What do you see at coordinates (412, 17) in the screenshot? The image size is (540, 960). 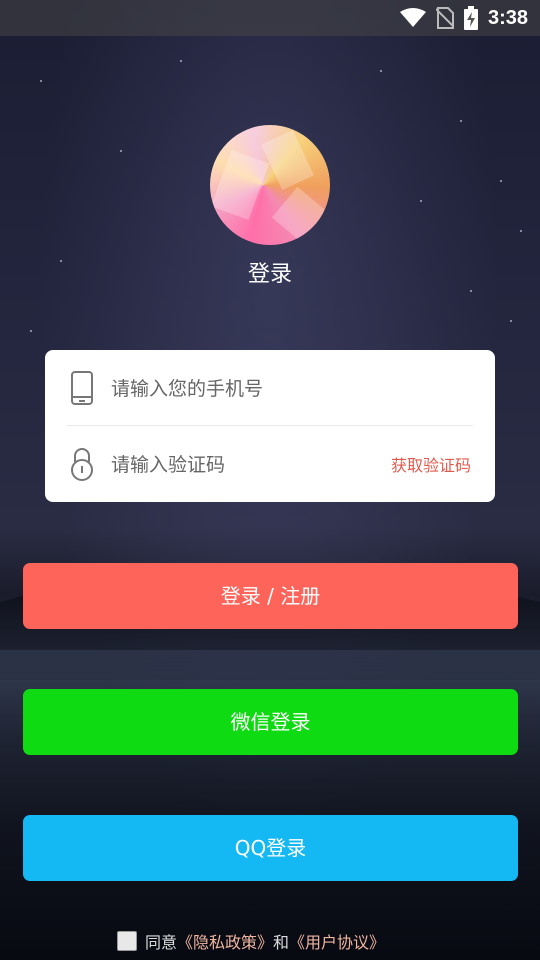 I see `wifi-icon` at bounding box center [412, 17].